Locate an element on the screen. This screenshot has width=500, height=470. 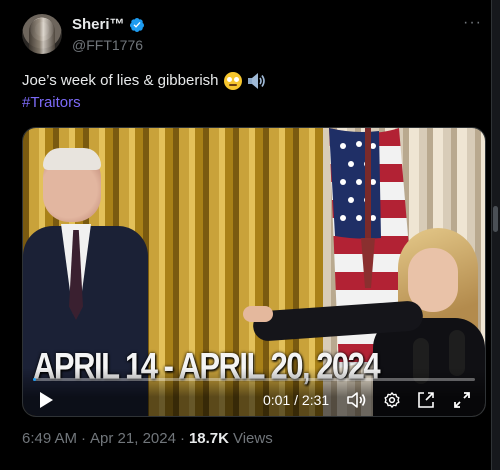
tweet-text: Joe’s week of lies & gibberish #Traitors is located at coordinates (144, 92).